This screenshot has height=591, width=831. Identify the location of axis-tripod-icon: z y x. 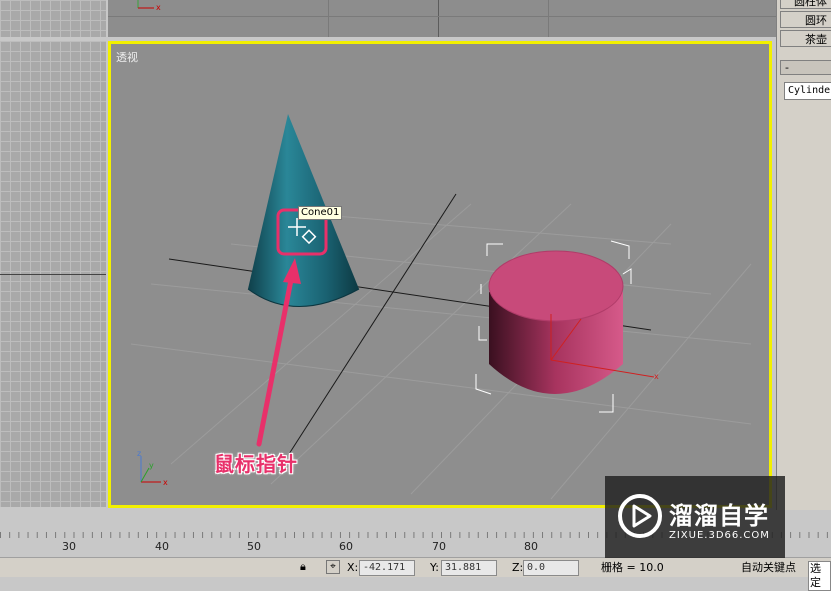
(152, 468).